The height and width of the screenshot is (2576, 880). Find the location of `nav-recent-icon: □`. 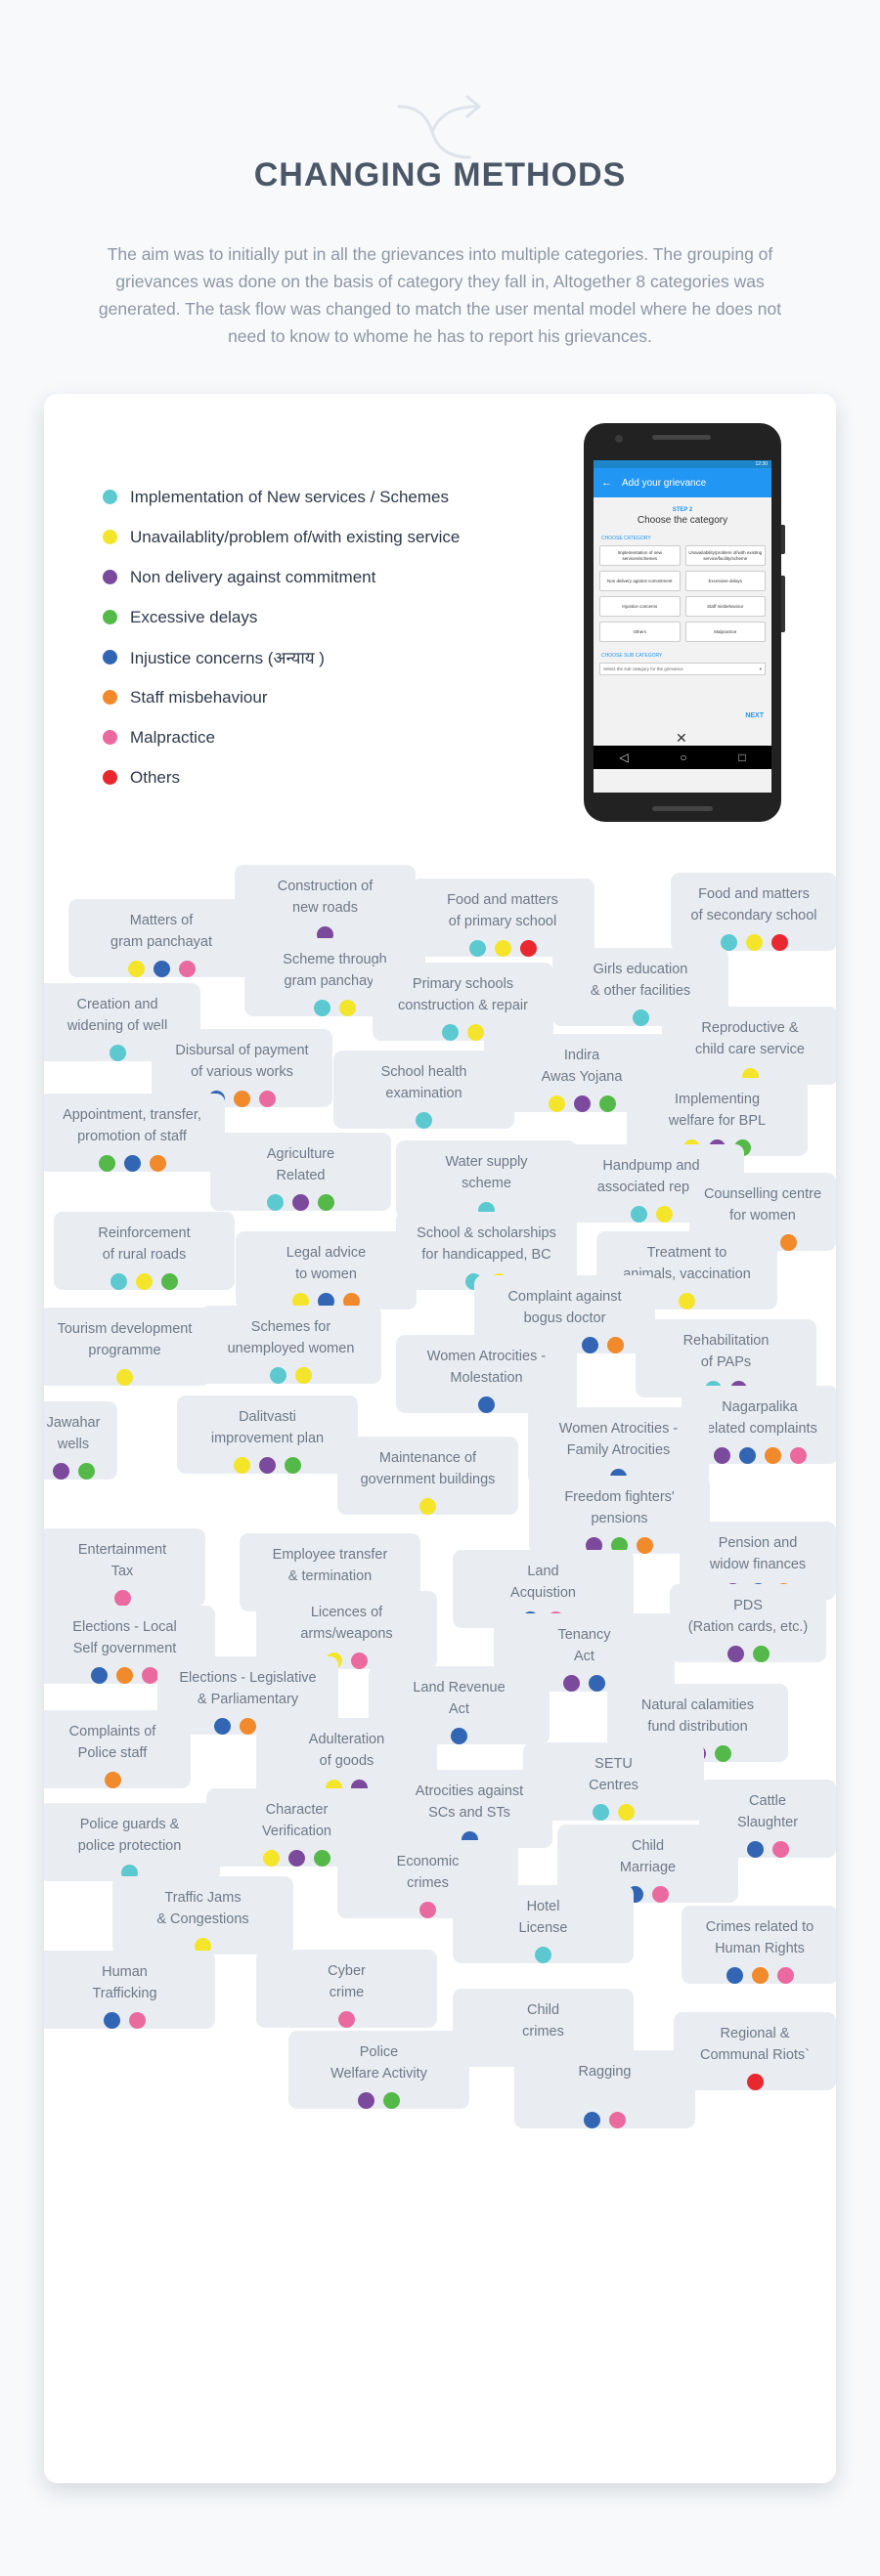

nav-recent-icon: □ is located at coordinates (741, 758).